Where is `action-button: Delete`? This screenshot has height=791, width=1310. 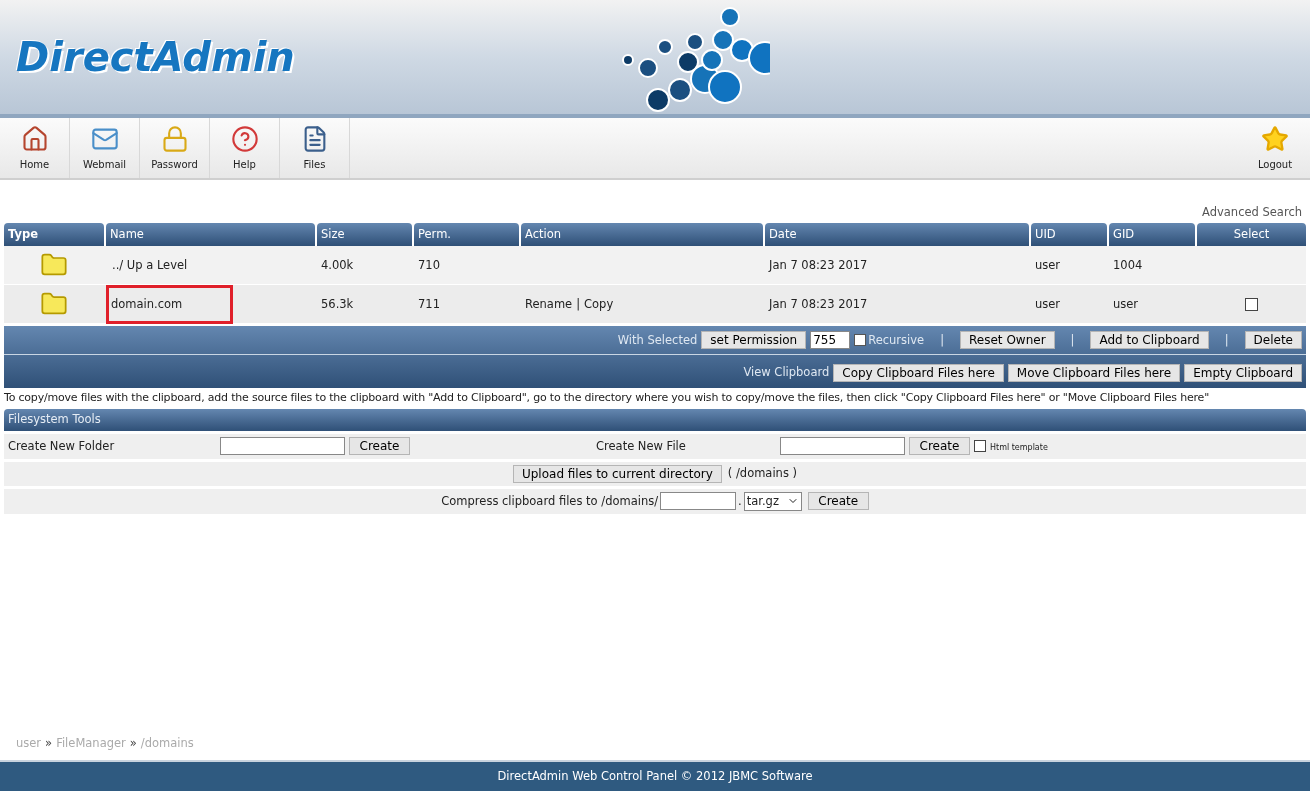 action-button: Delete is located at coordinates (1273, 340).